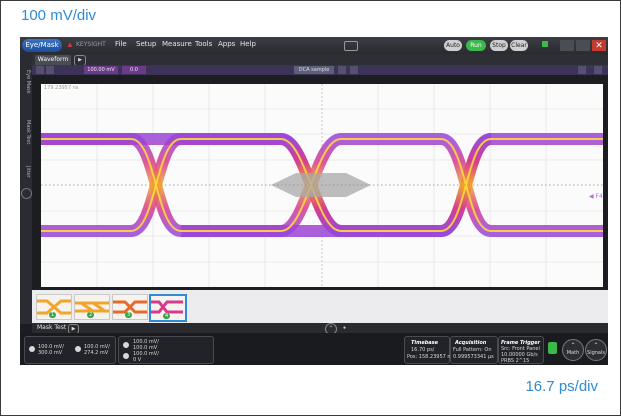 The width and height of the screenshot is (621, 416). Describe the element at coordinates (567, 45) in the screenshot. I see `minimize-icon` at that location.